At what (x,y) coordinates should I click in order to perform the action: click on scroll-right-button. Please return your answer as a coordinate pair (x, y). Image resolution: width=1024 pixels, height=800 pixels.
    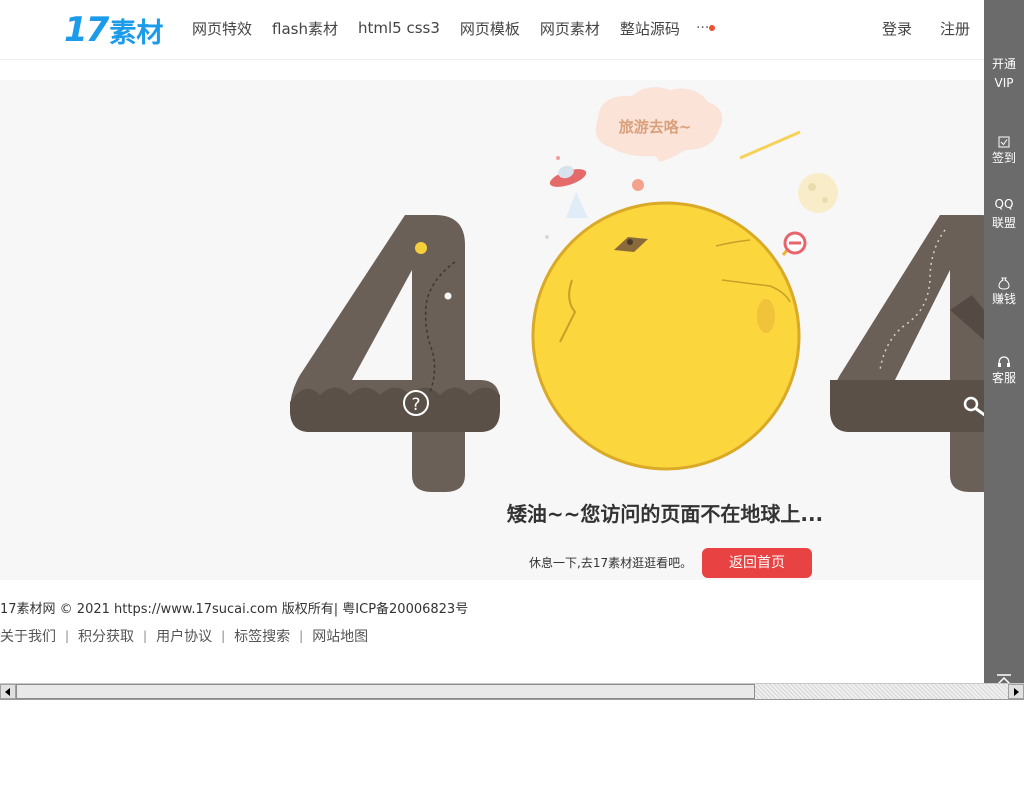
    Looking at the image, I should click on (1016, 691).